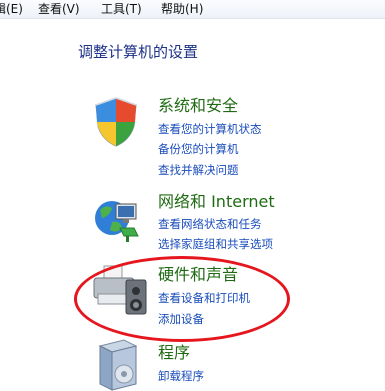 The width and height of the screenshot is (385, 391). Describe the element at coordinates (198, 149) in the screenshot. I see `link-backup-computer: 备份您的计算机` at that location.